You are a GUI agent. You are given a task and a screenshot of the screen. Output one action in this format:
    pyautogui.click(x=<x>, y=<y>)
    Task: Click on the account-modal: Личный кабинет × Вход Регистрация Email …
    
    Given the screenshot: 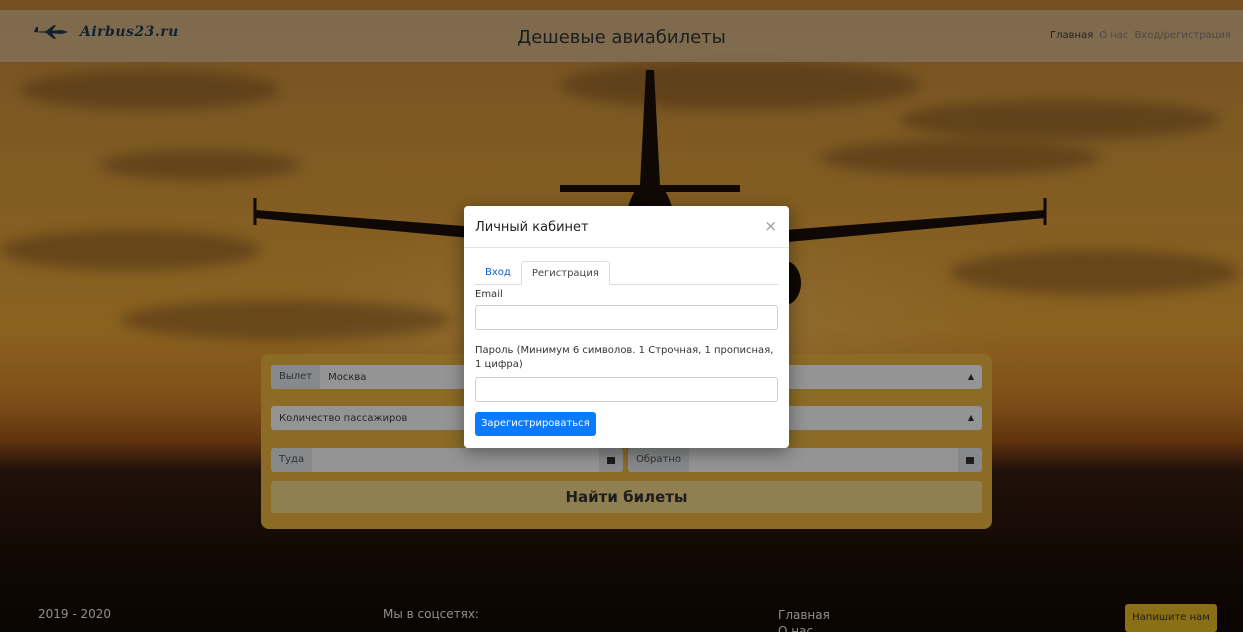 What is the action you would take?
    pyautogui.click(x=626, y=327)
    